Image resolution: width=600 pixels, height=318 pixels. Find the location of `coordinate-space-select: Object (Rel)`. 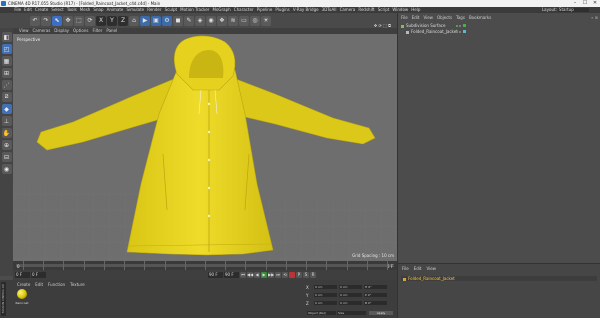

coordinate-space-select: Object (Rel) is located at coordinates (321, 313).